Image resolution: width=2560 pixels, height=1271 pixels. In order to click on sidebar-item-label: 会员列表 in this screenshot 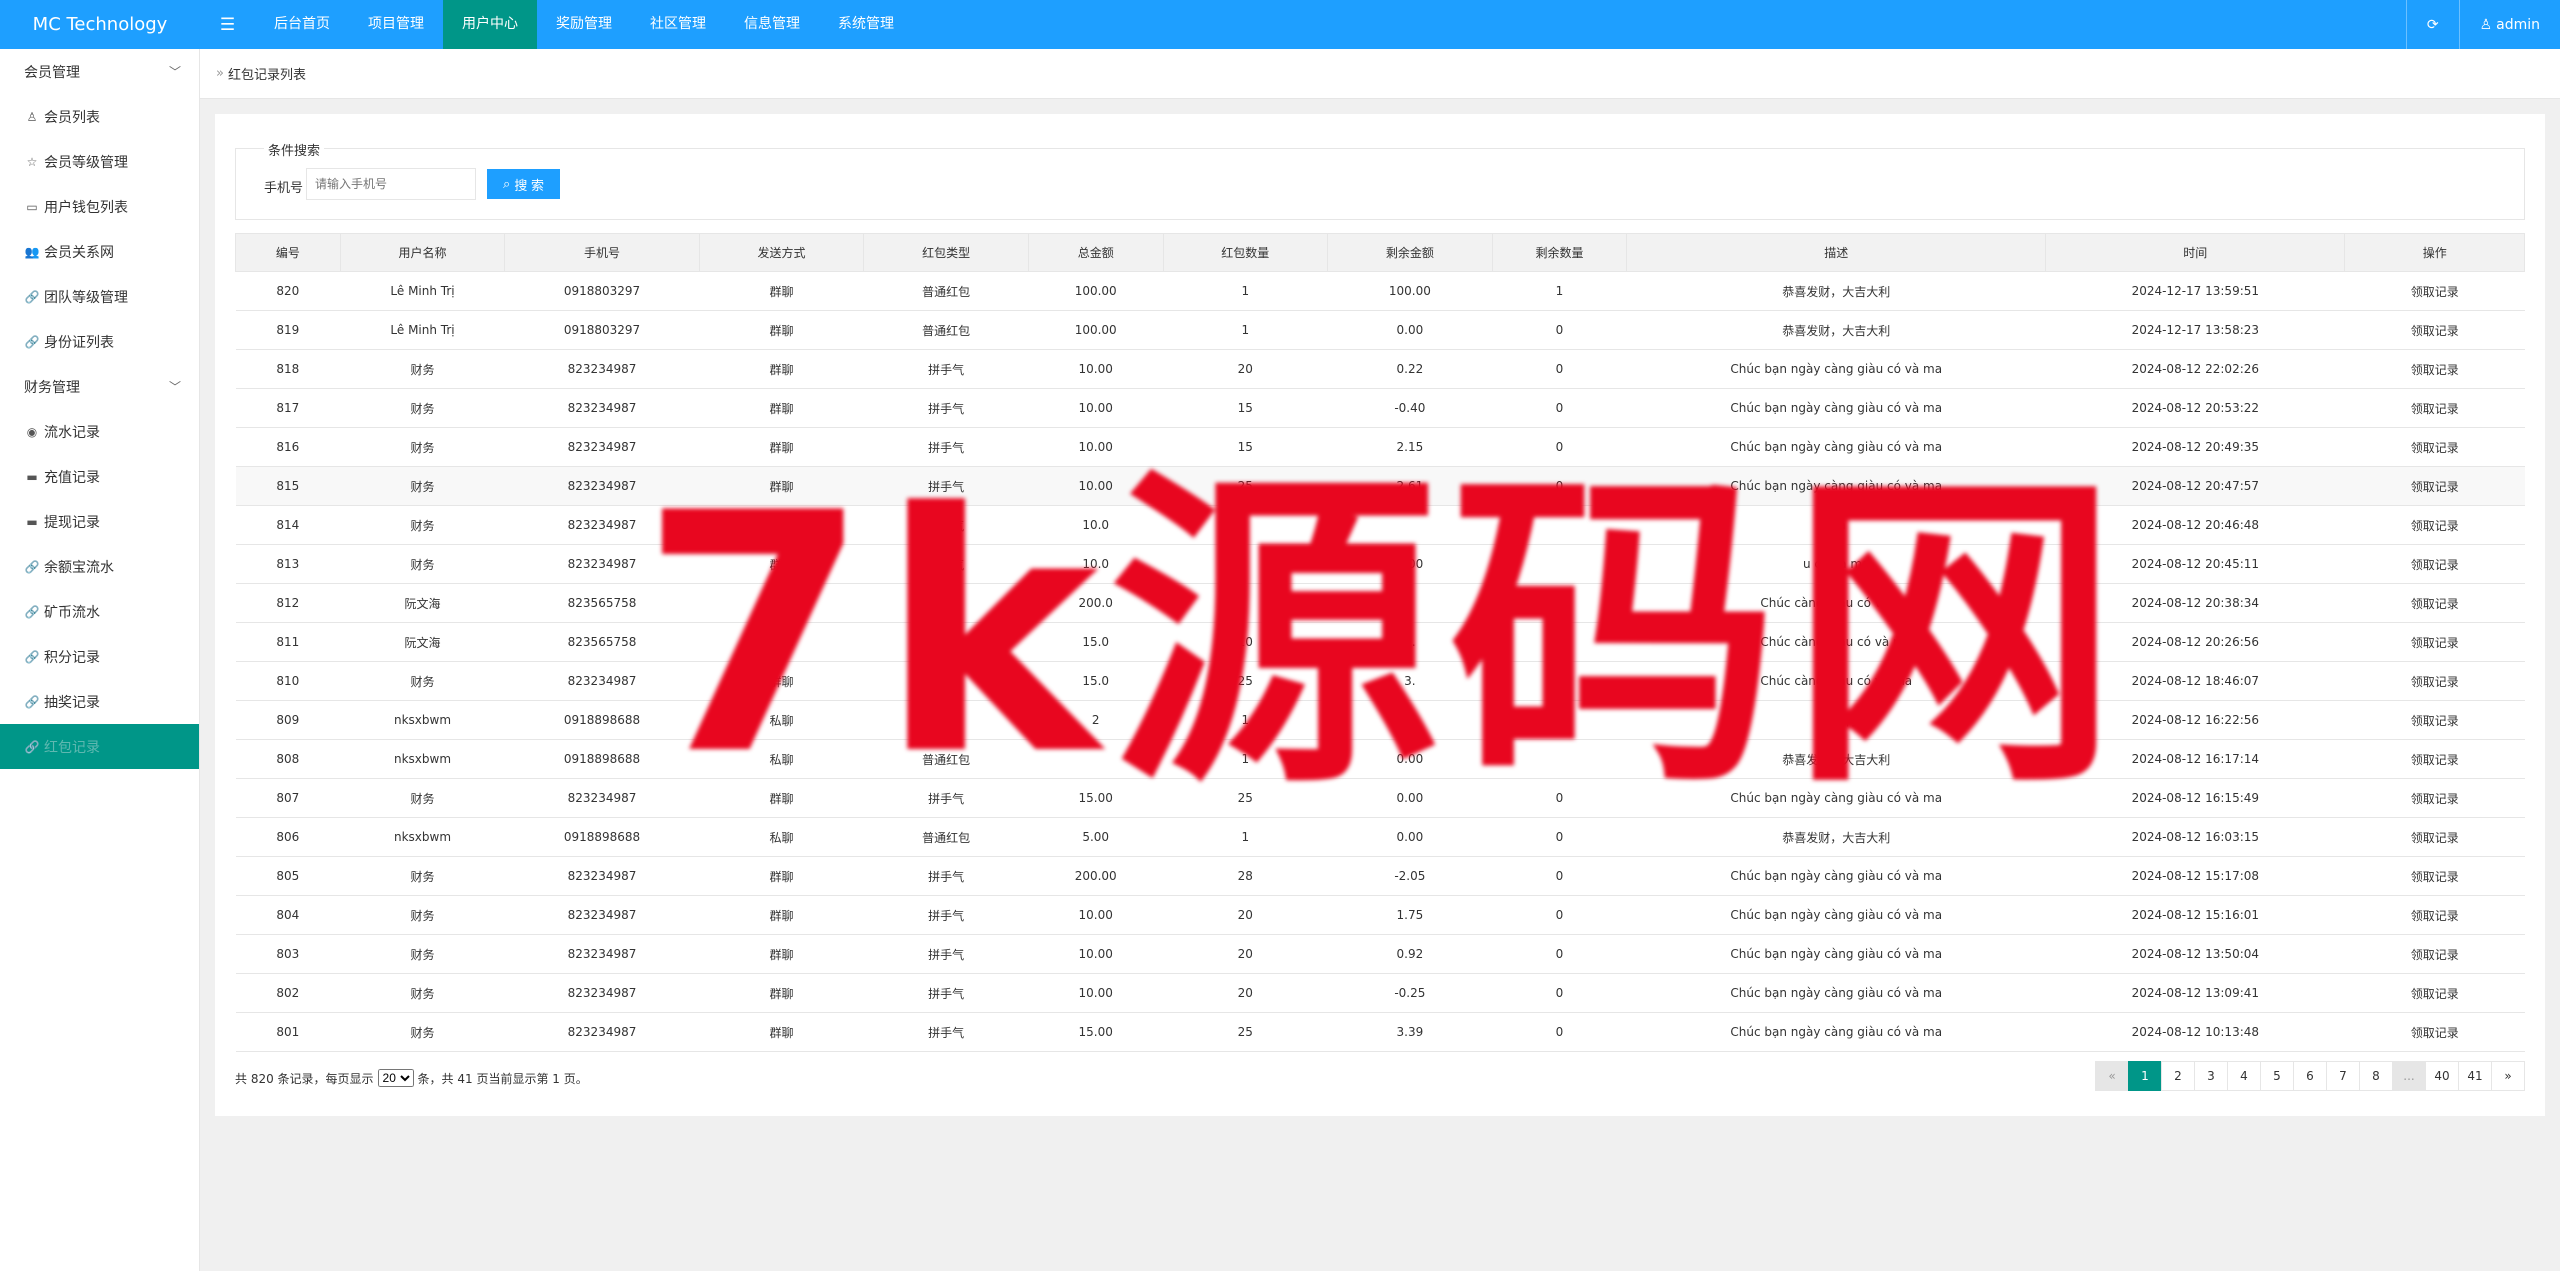, I will do `click(72, 117)`.